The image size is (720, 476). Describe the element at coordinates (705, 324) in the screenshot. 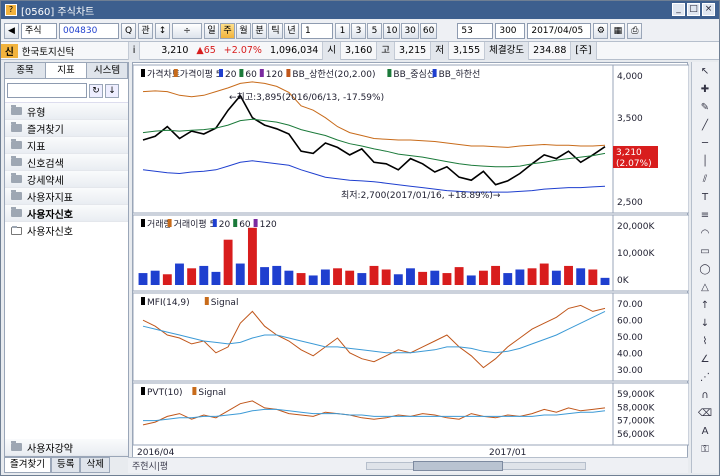

I see `arrow-down-icon: ↓` at that location.